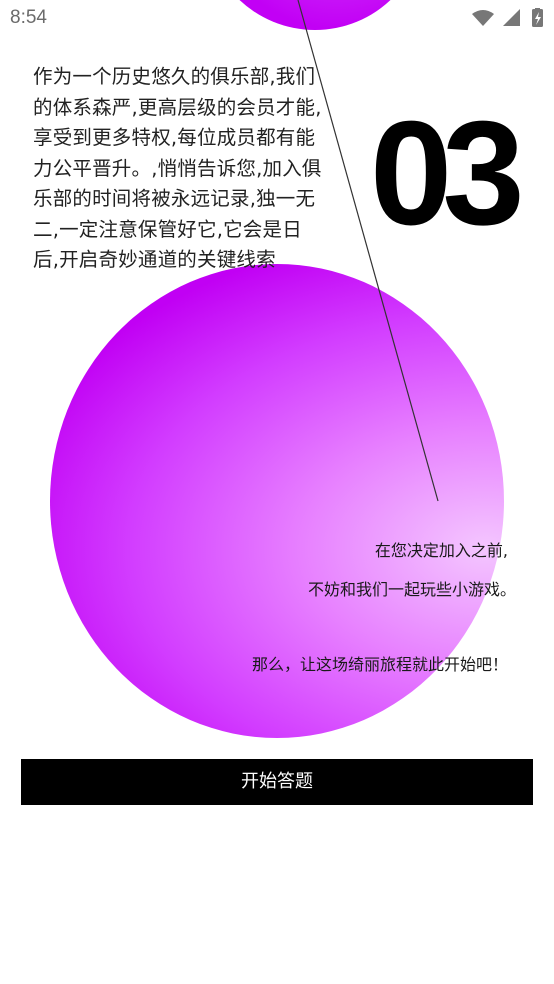 This screenshot has width=554, height=984. Describe the element at coordinates (28, 17) in the screenshot. I see `status-time: 8:54` at that location.